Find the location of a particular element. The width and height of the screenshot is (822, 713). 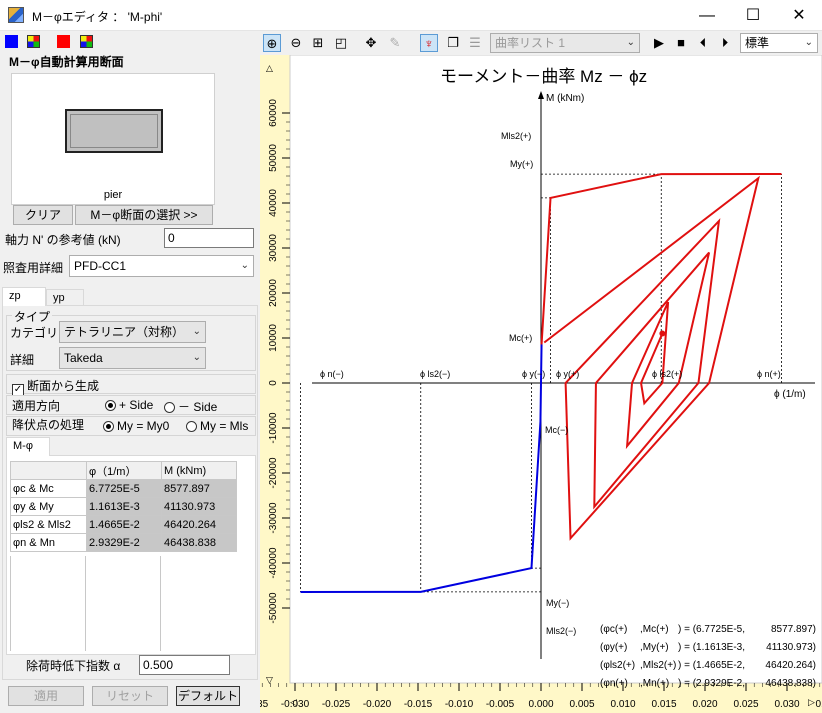

zoom-in-icon: ⊕ is located at coordinates (272, 43).